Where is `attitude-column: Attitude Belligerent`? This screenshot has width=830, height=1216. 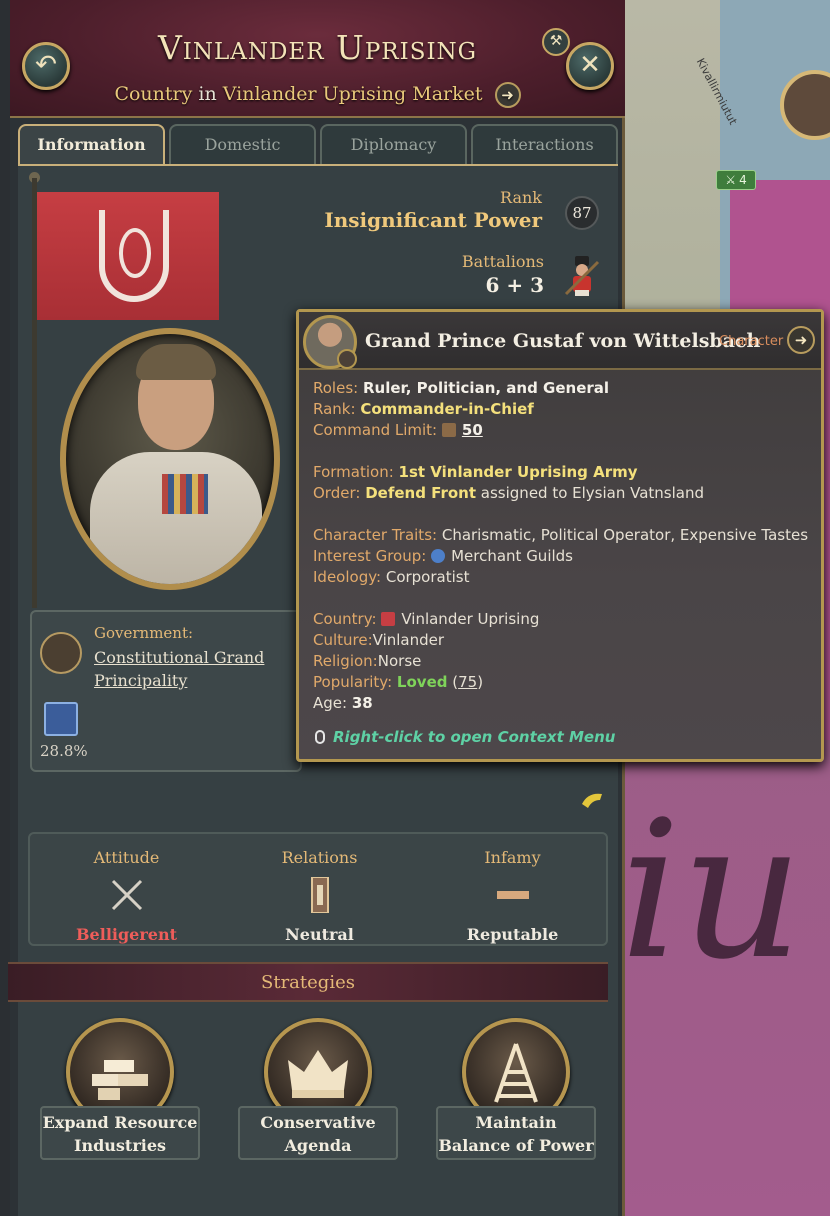 attitude-column: Attitude Belligerent is located at coordinates (126, 896).